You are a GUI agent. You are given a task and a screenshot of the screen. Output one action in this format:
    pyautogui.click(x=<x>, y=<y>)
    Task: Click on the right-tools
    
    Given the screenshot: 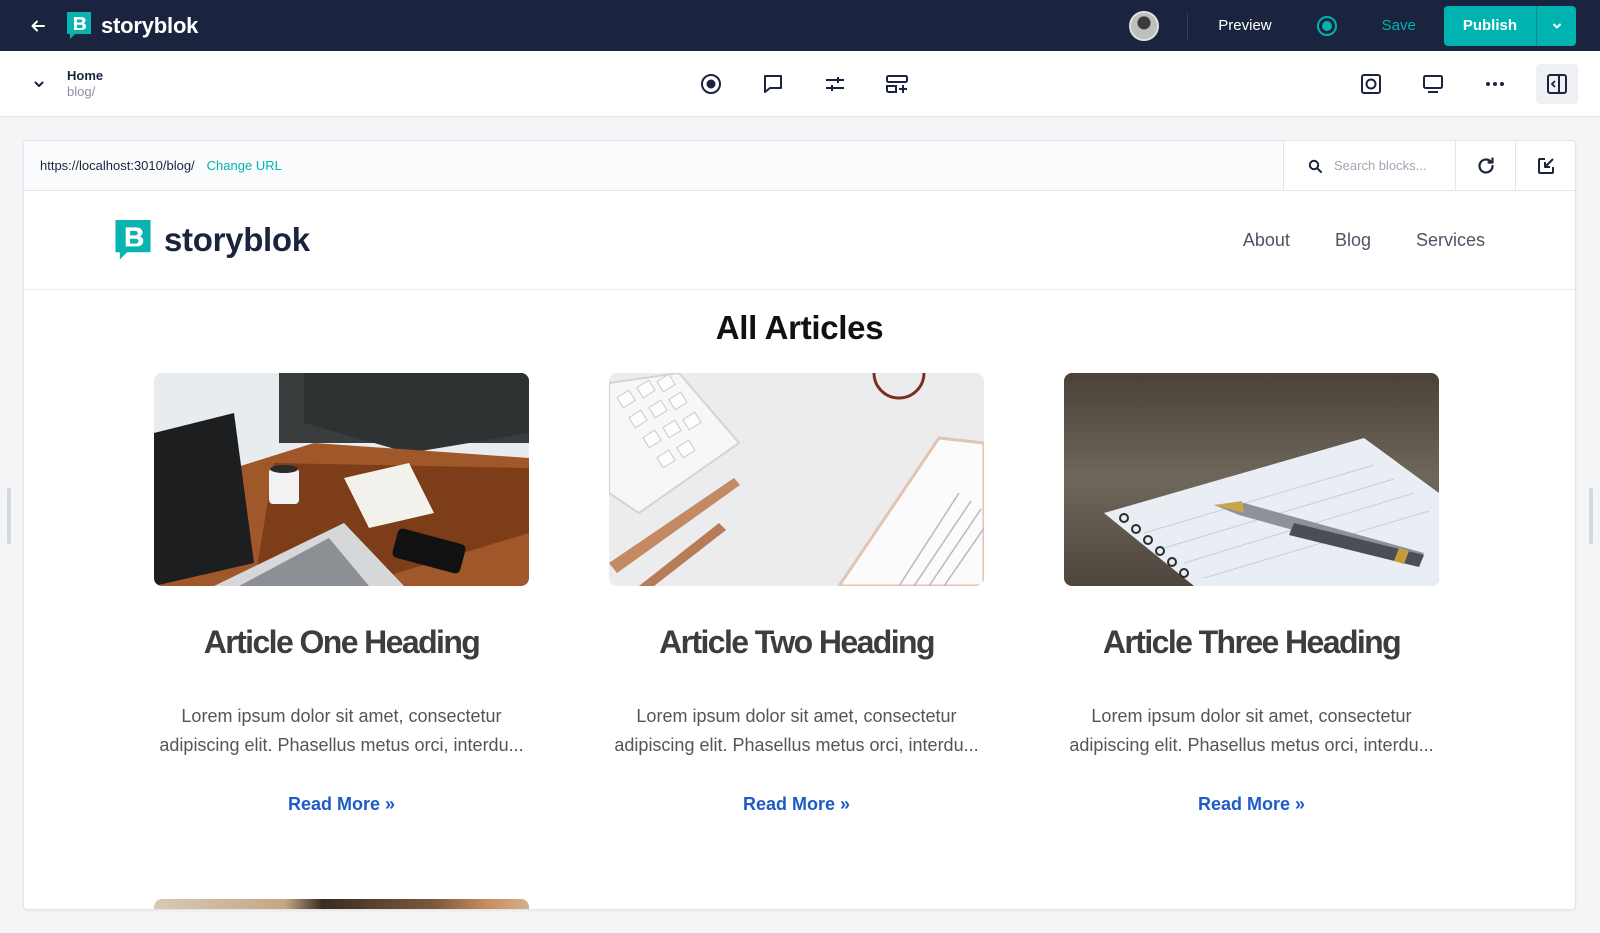 What is the action you would take?
    pyautogui.click(x=1464, y=84)
    